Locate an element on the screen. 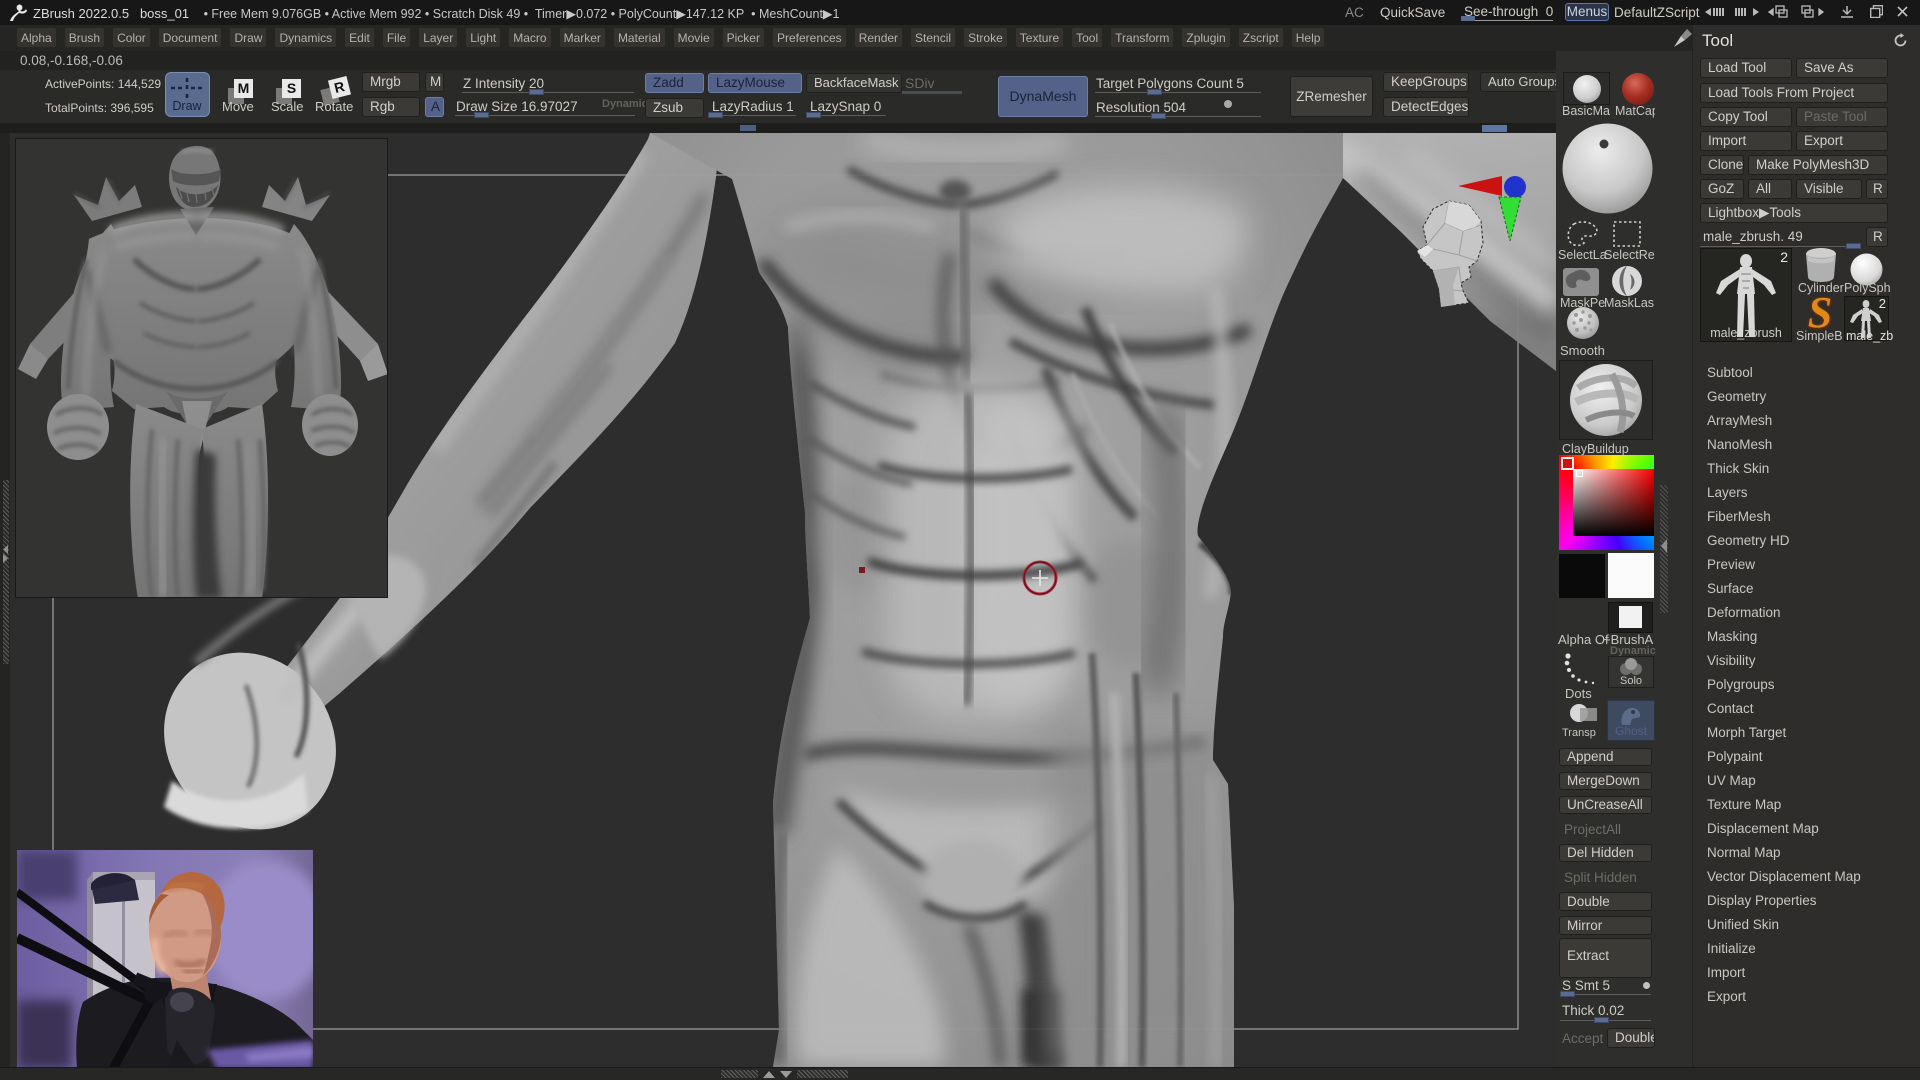  svg-text: Draw is located at coordinates (187, 106).